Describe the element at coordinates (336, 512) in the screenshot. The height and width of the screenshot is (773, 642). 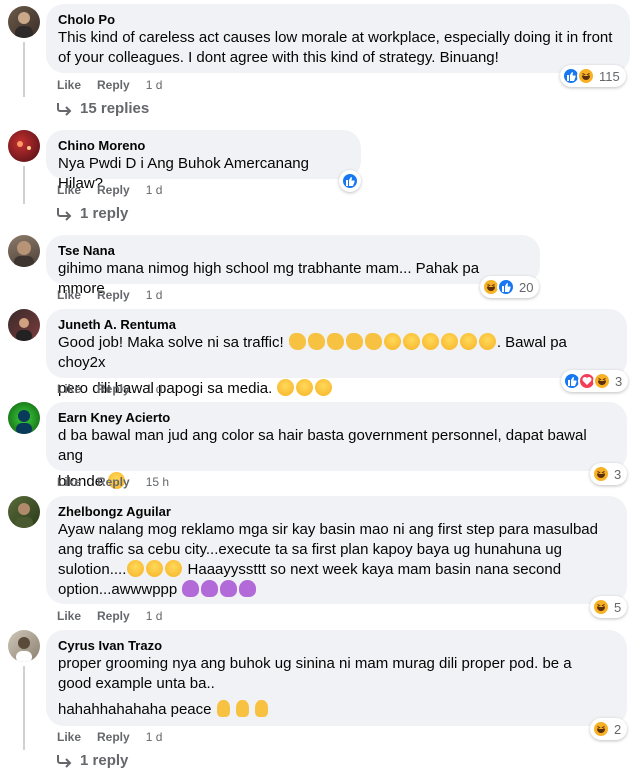
I see `comment-author: Zhelbongz Aguilar` at that location.